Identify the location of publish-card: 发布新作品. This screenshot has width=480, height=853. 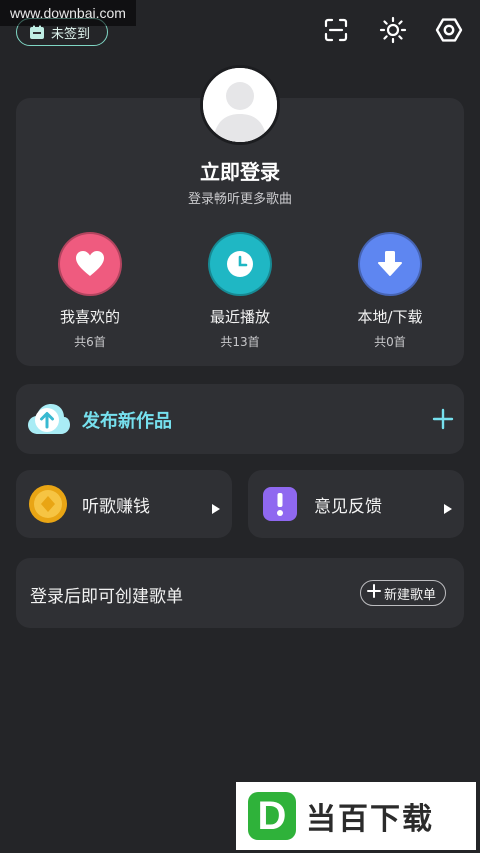
(240, 419).